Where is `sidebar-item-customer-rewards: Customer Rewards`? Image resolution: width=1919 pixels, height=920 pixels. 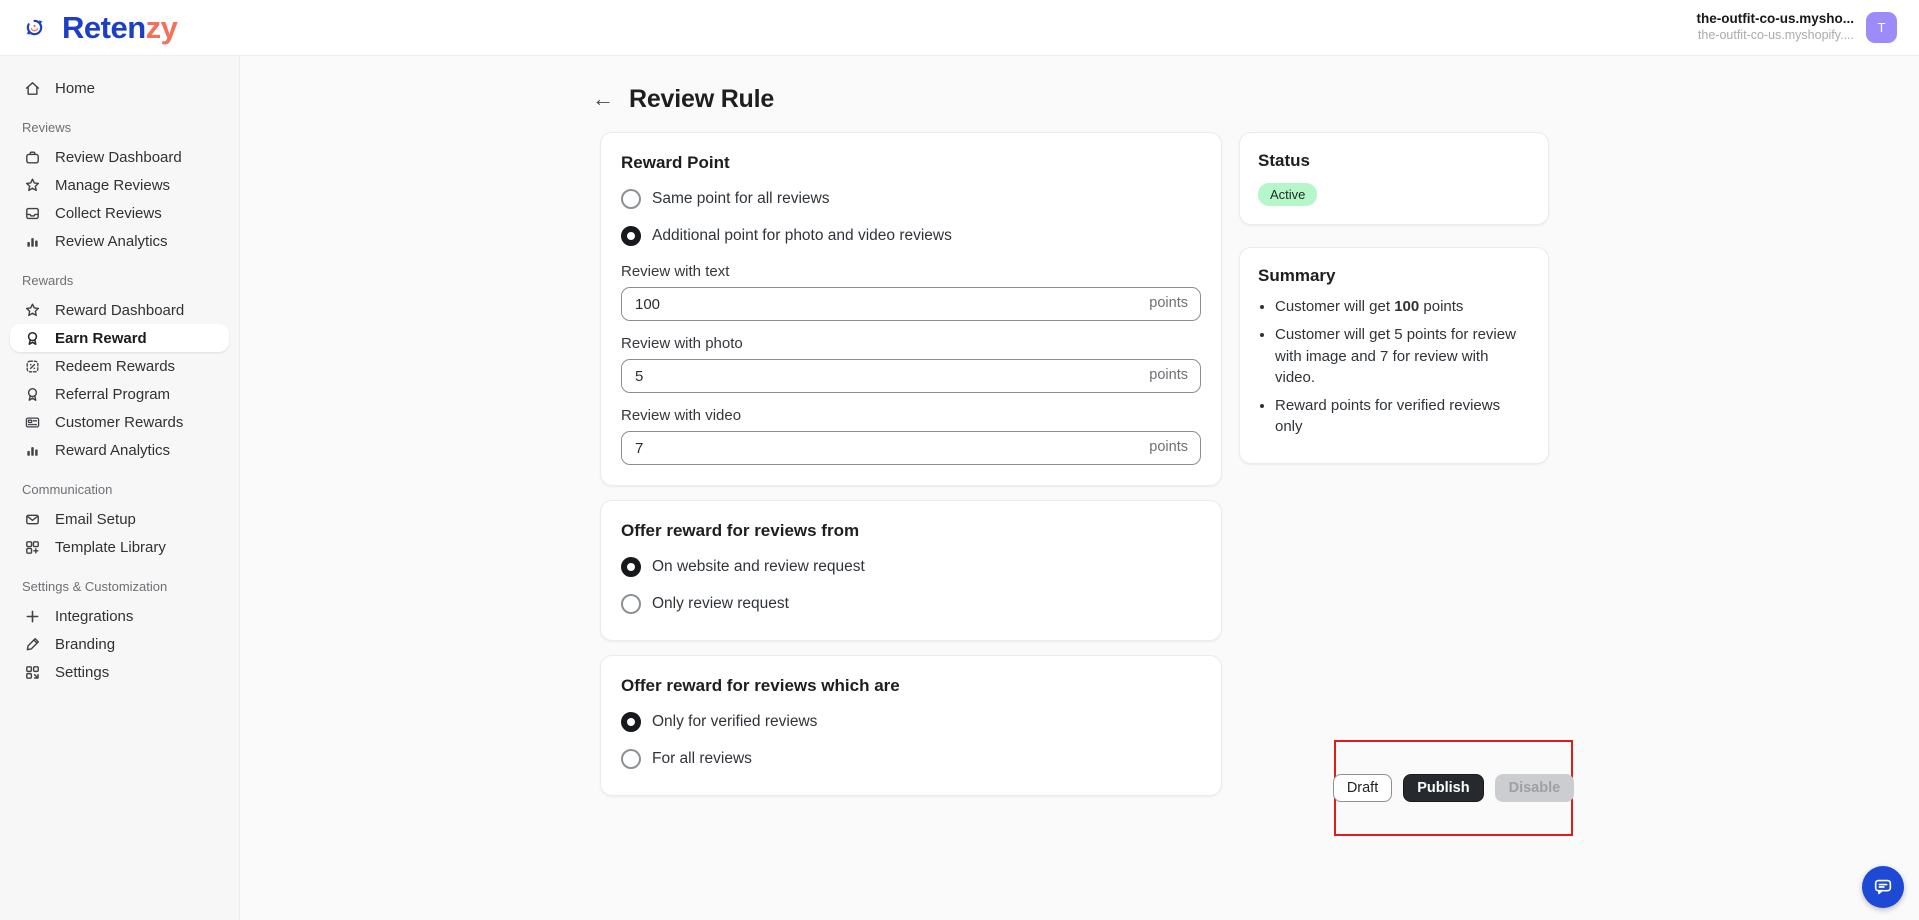 sidebar-item-customer-rewards: Customer Rewards is located at coordinates (119, 422).